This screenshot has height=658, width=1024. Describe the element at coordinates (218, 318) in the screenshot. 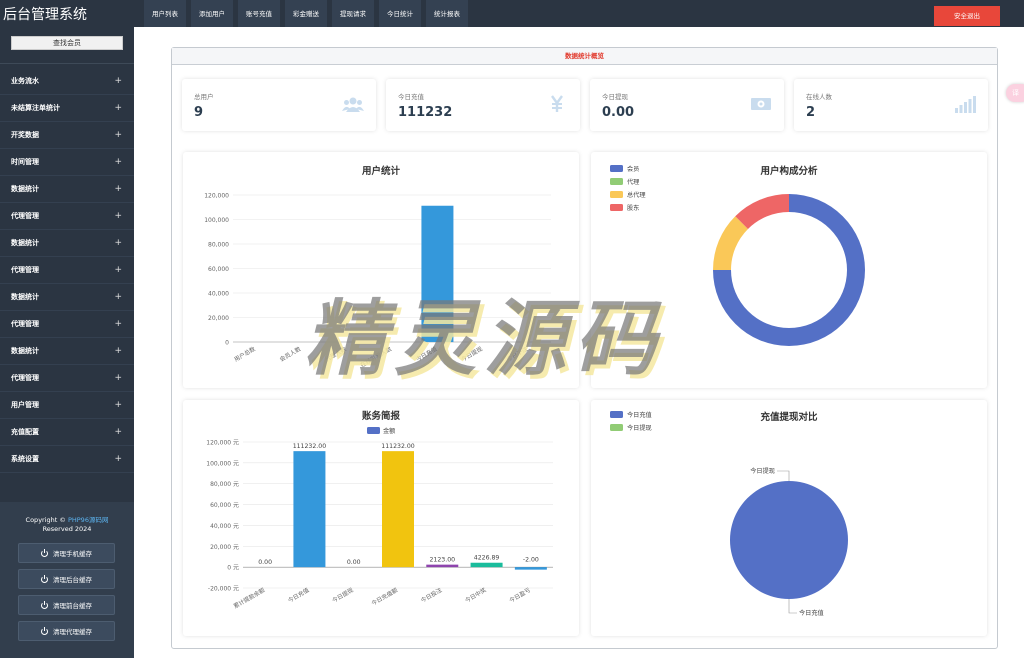

I see `y-tick-label: 20,000` at that location.